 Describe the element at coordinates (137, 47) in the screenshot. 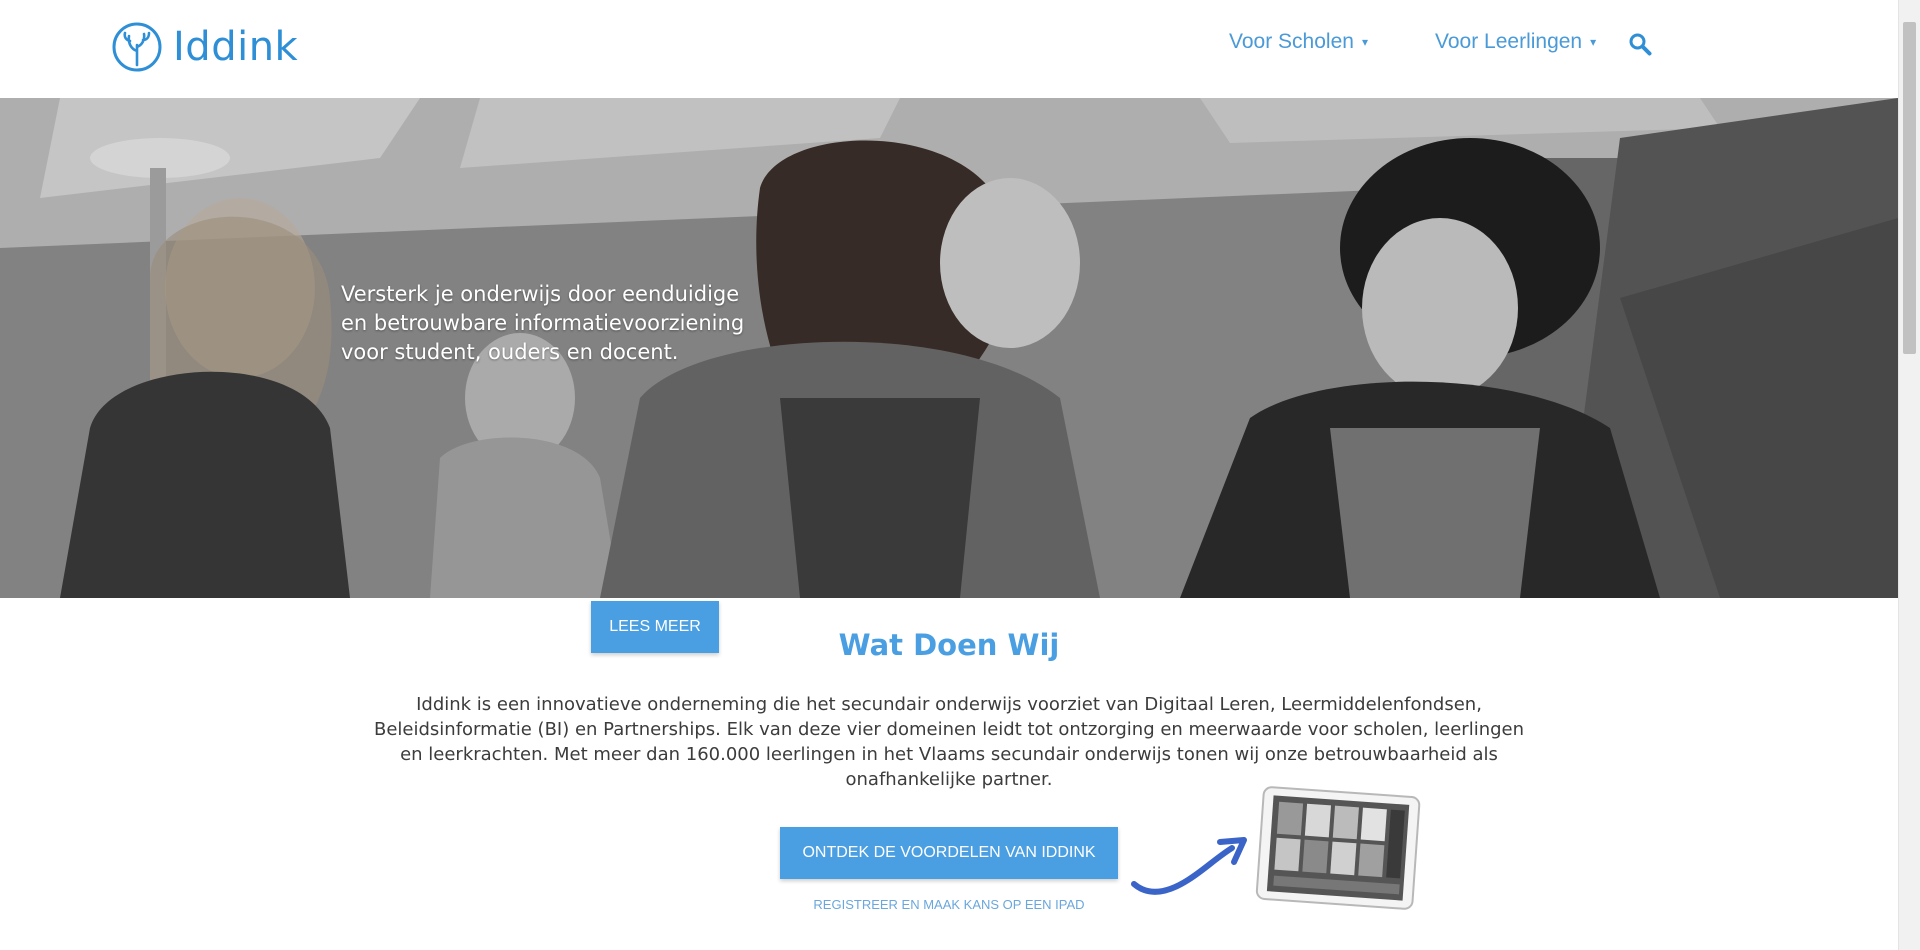

I see `iddink-logo-icon` at that location.